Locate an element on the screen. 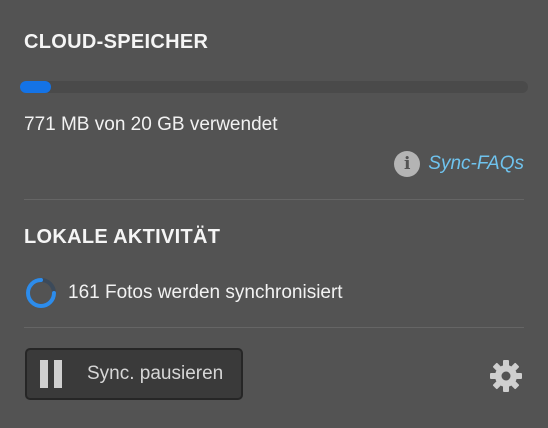  sync-faq-link: Sync-FAQs is located at coordinates (476, 164).